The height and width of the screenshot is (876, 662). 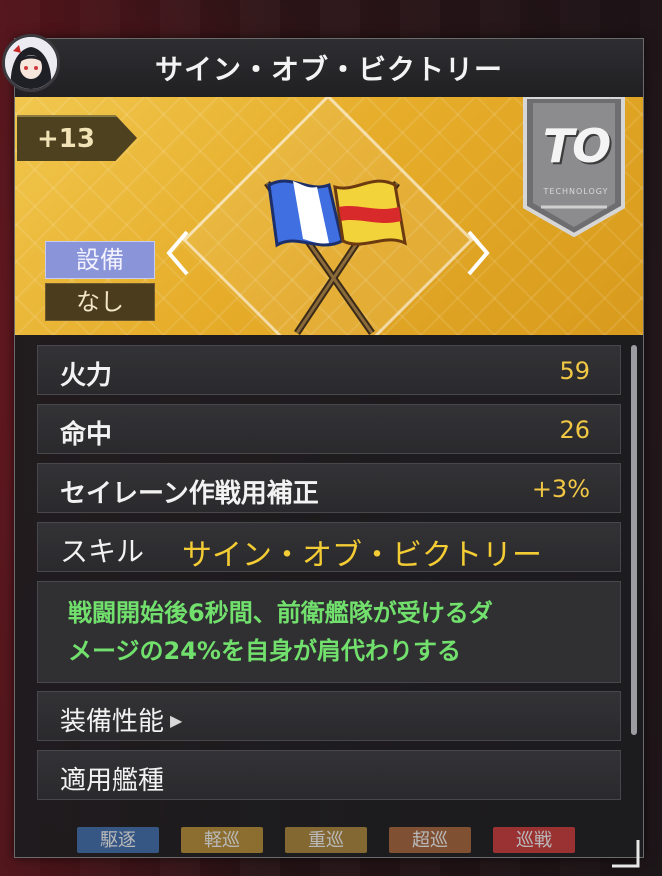 What do you see at coordinates (335, 257) in the screenshot?
I see `crossed-flags-icon` at bounding box center [335, 257].